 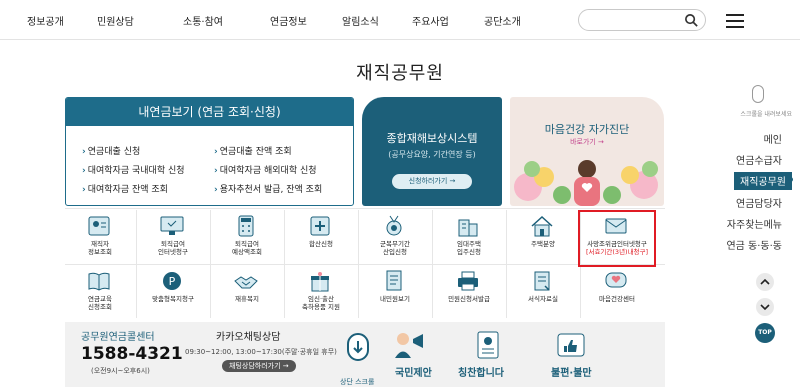 What do you see at coordinates (790, 179) in the screenshot?
I see `active-indicator` at bounding box center [790, 179].